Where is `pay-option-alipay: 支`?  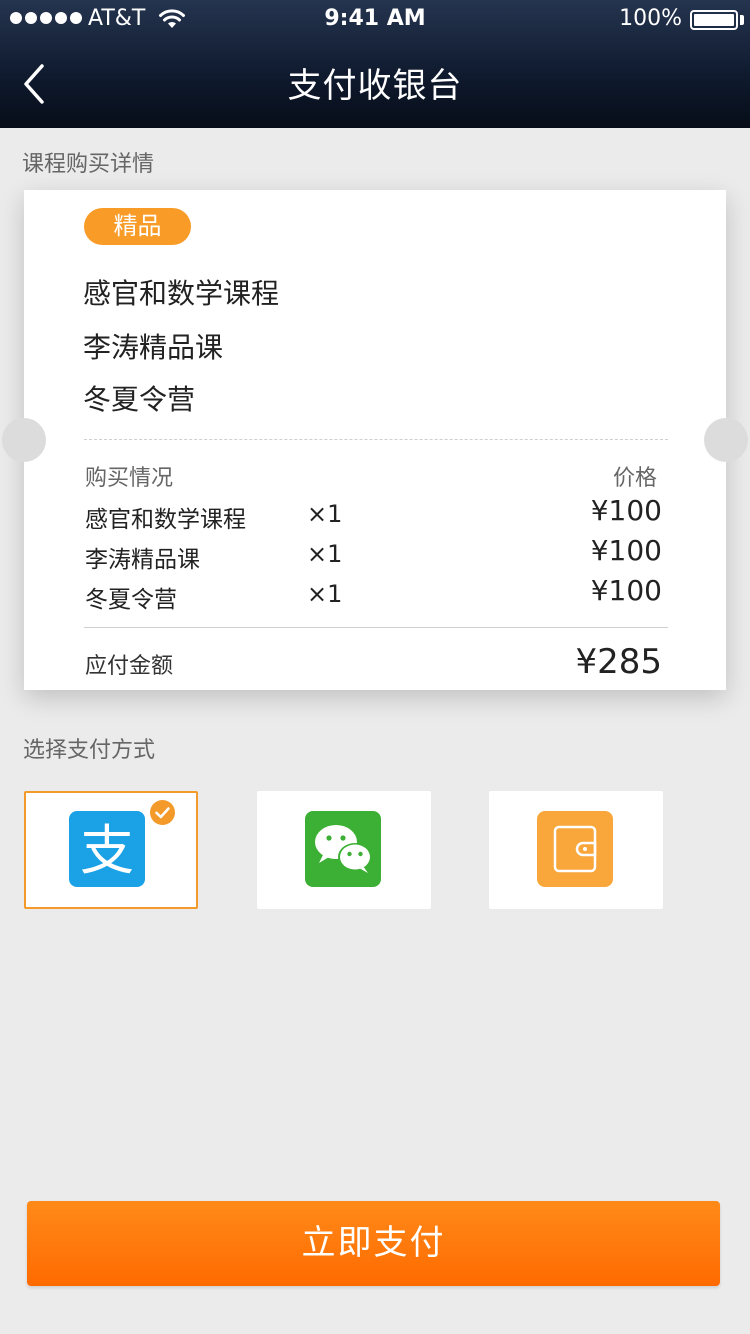 pay-option-alipay: 支 is located at coordinates (111, 850).